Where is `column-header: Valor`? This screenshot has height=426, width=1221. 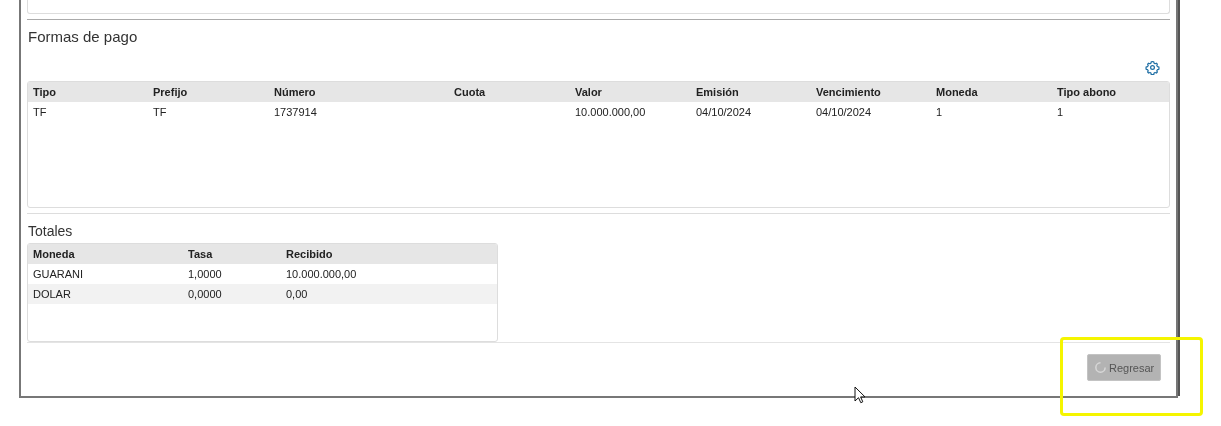 column-header: Valor is located at coordinates (588, 92).